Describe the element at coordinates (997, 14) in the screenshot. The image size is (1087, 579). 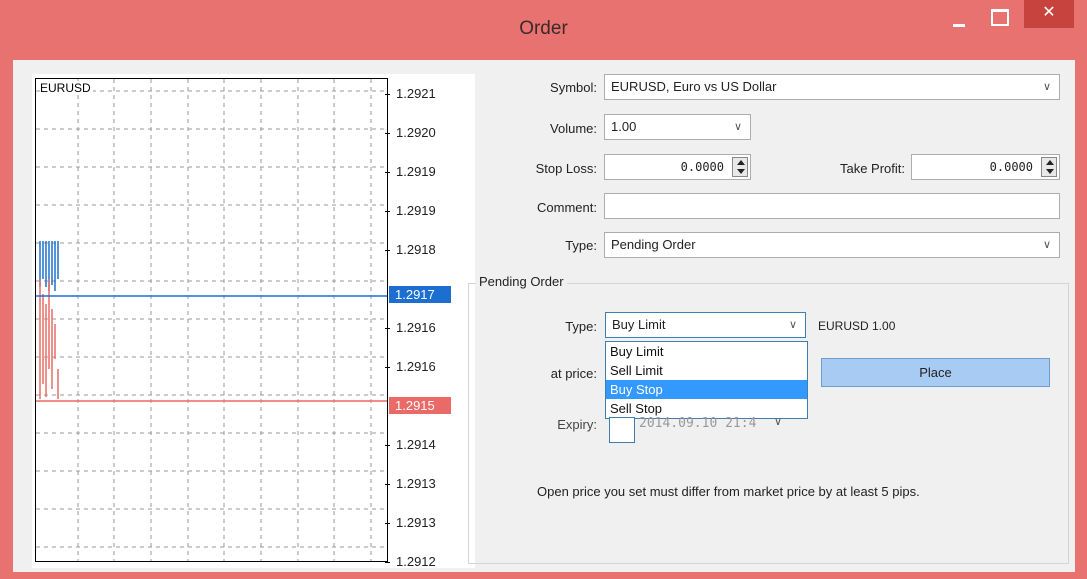
I see `maximize-button` at that location.